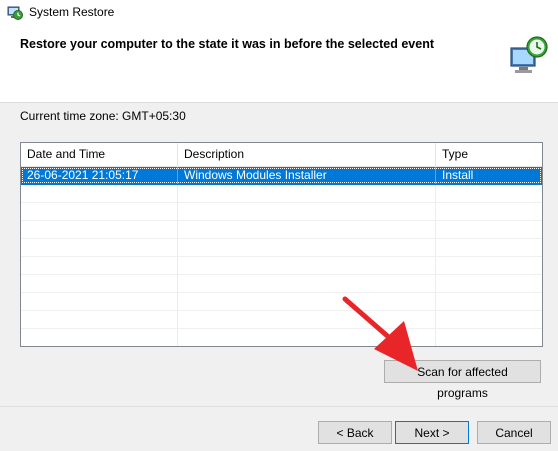 The width and height of the screenshot is (558, 451). I want to click on system-restore-clock-monitor-icon, so click(528, 57).